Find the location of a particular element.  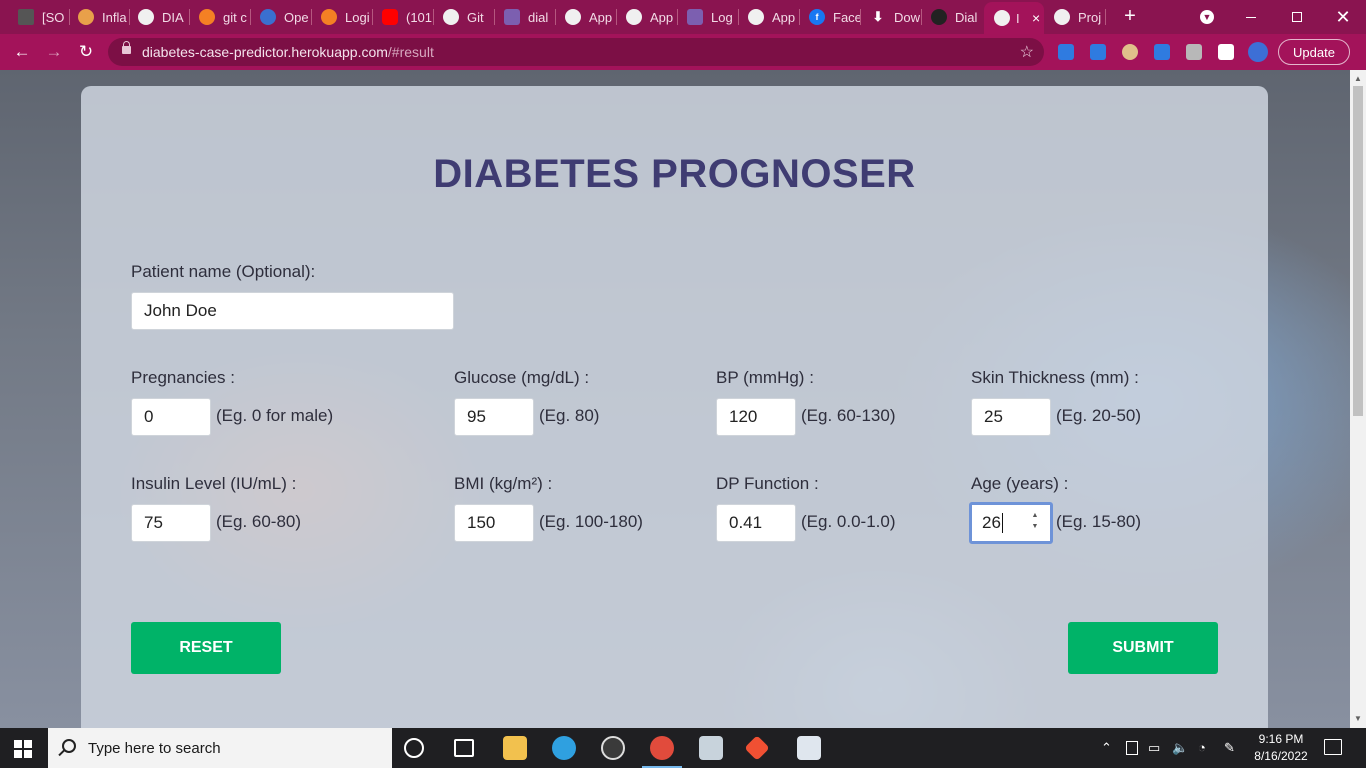

tab-14: f Face is located at coordinates (835, 17).